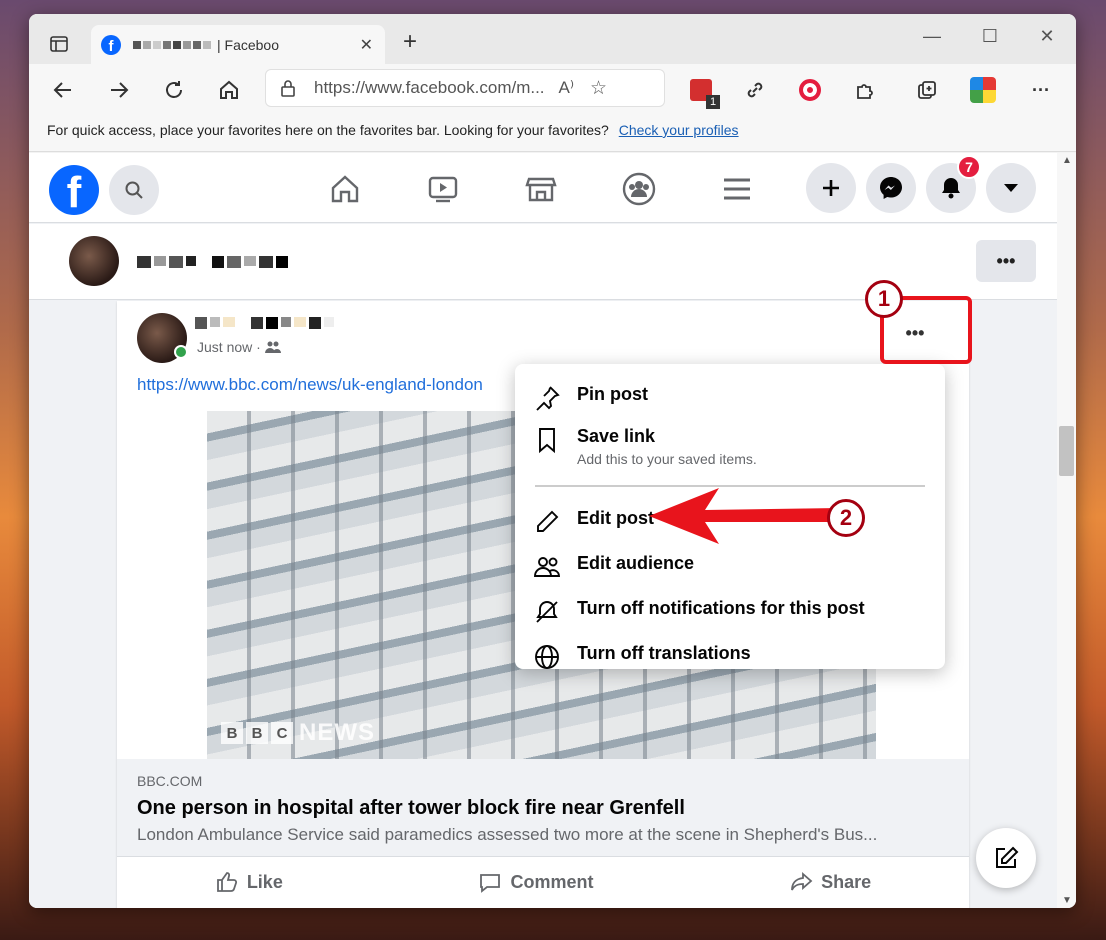 This screenshot has height=940, width=1106. Describe the element at coordinates (598, 88) in the screenshot. I see `favorite-star-icon: ☆` at that location.